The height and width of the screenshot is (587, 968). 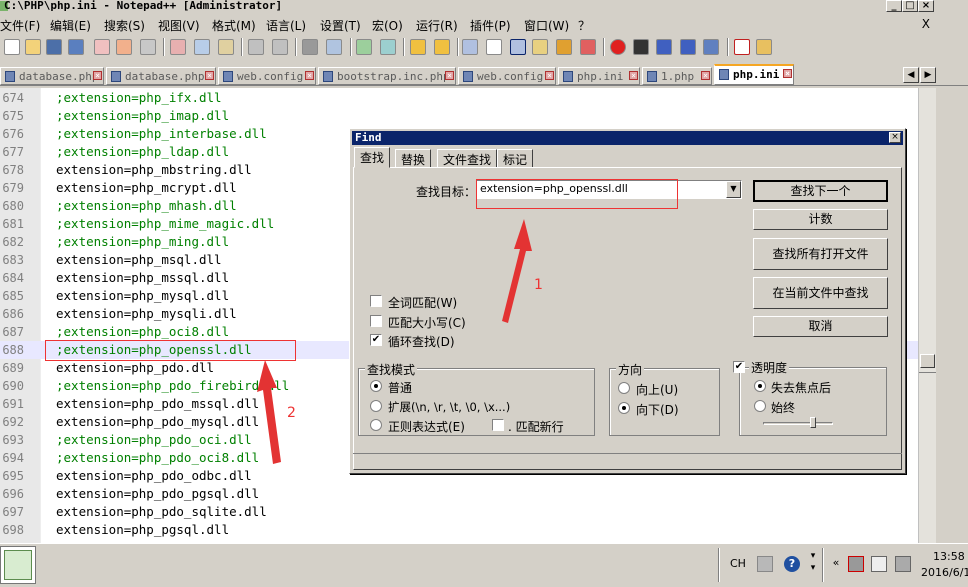 What do you see at coordinates (926, 24) in the screenshot?
I see `close-document-x: X` at bounding box center [926, 24].